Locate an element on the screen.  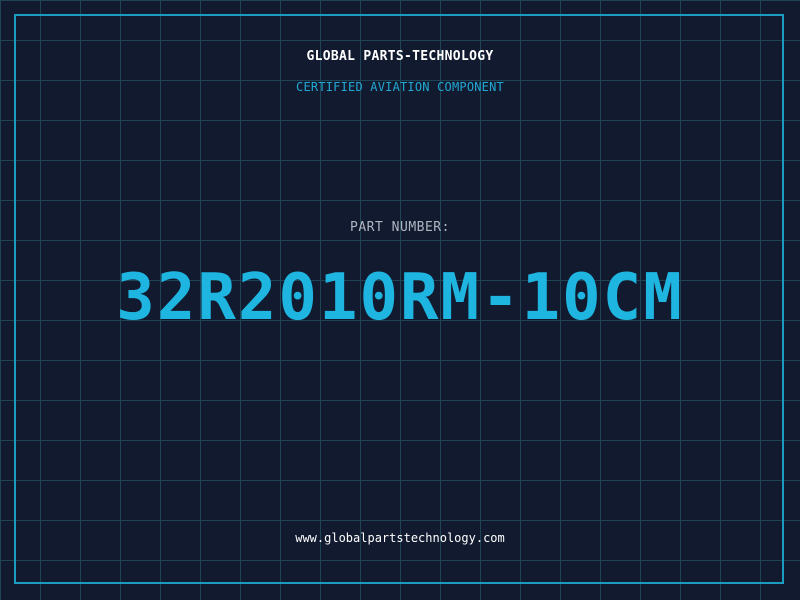
part-number-value: 32R2010RM-10CM is located at coordinates (400, 298).